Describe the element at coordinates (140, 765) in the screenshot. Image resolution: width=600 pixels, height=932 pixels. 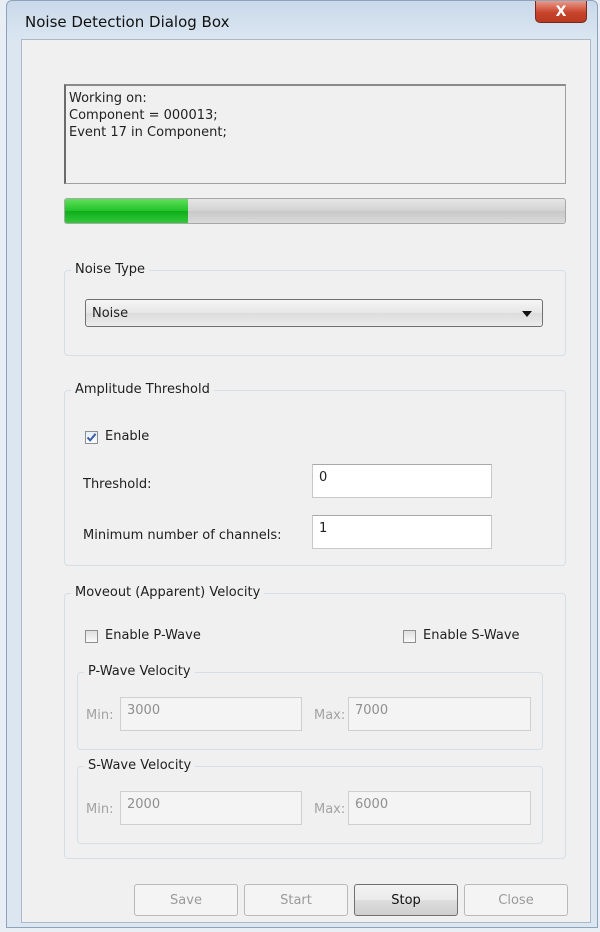
I see `s-wave-velocity-legend: S-Wave Velocity` at that location.